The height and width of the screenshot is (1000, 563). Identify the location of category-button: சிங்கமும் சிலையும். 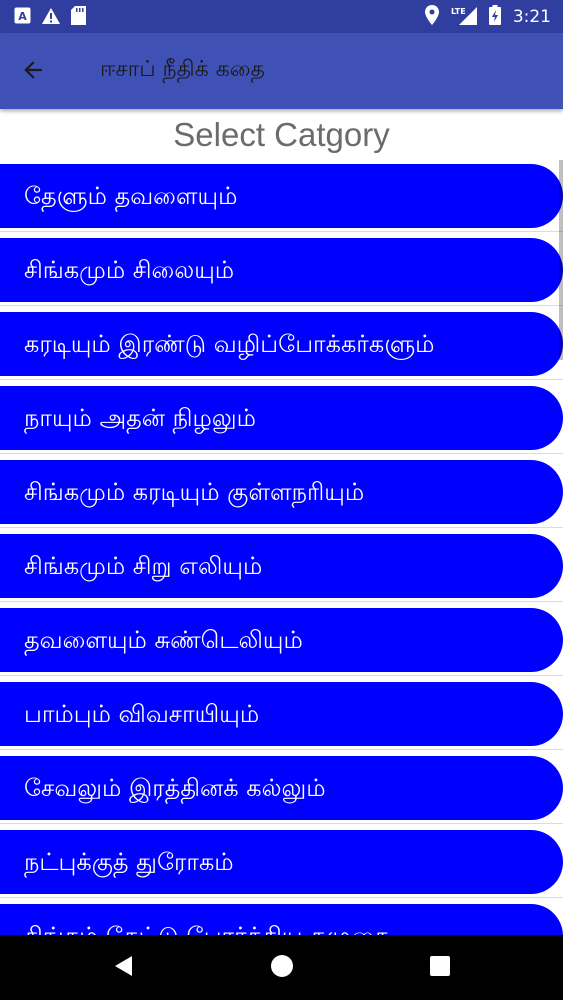
(281, 270).